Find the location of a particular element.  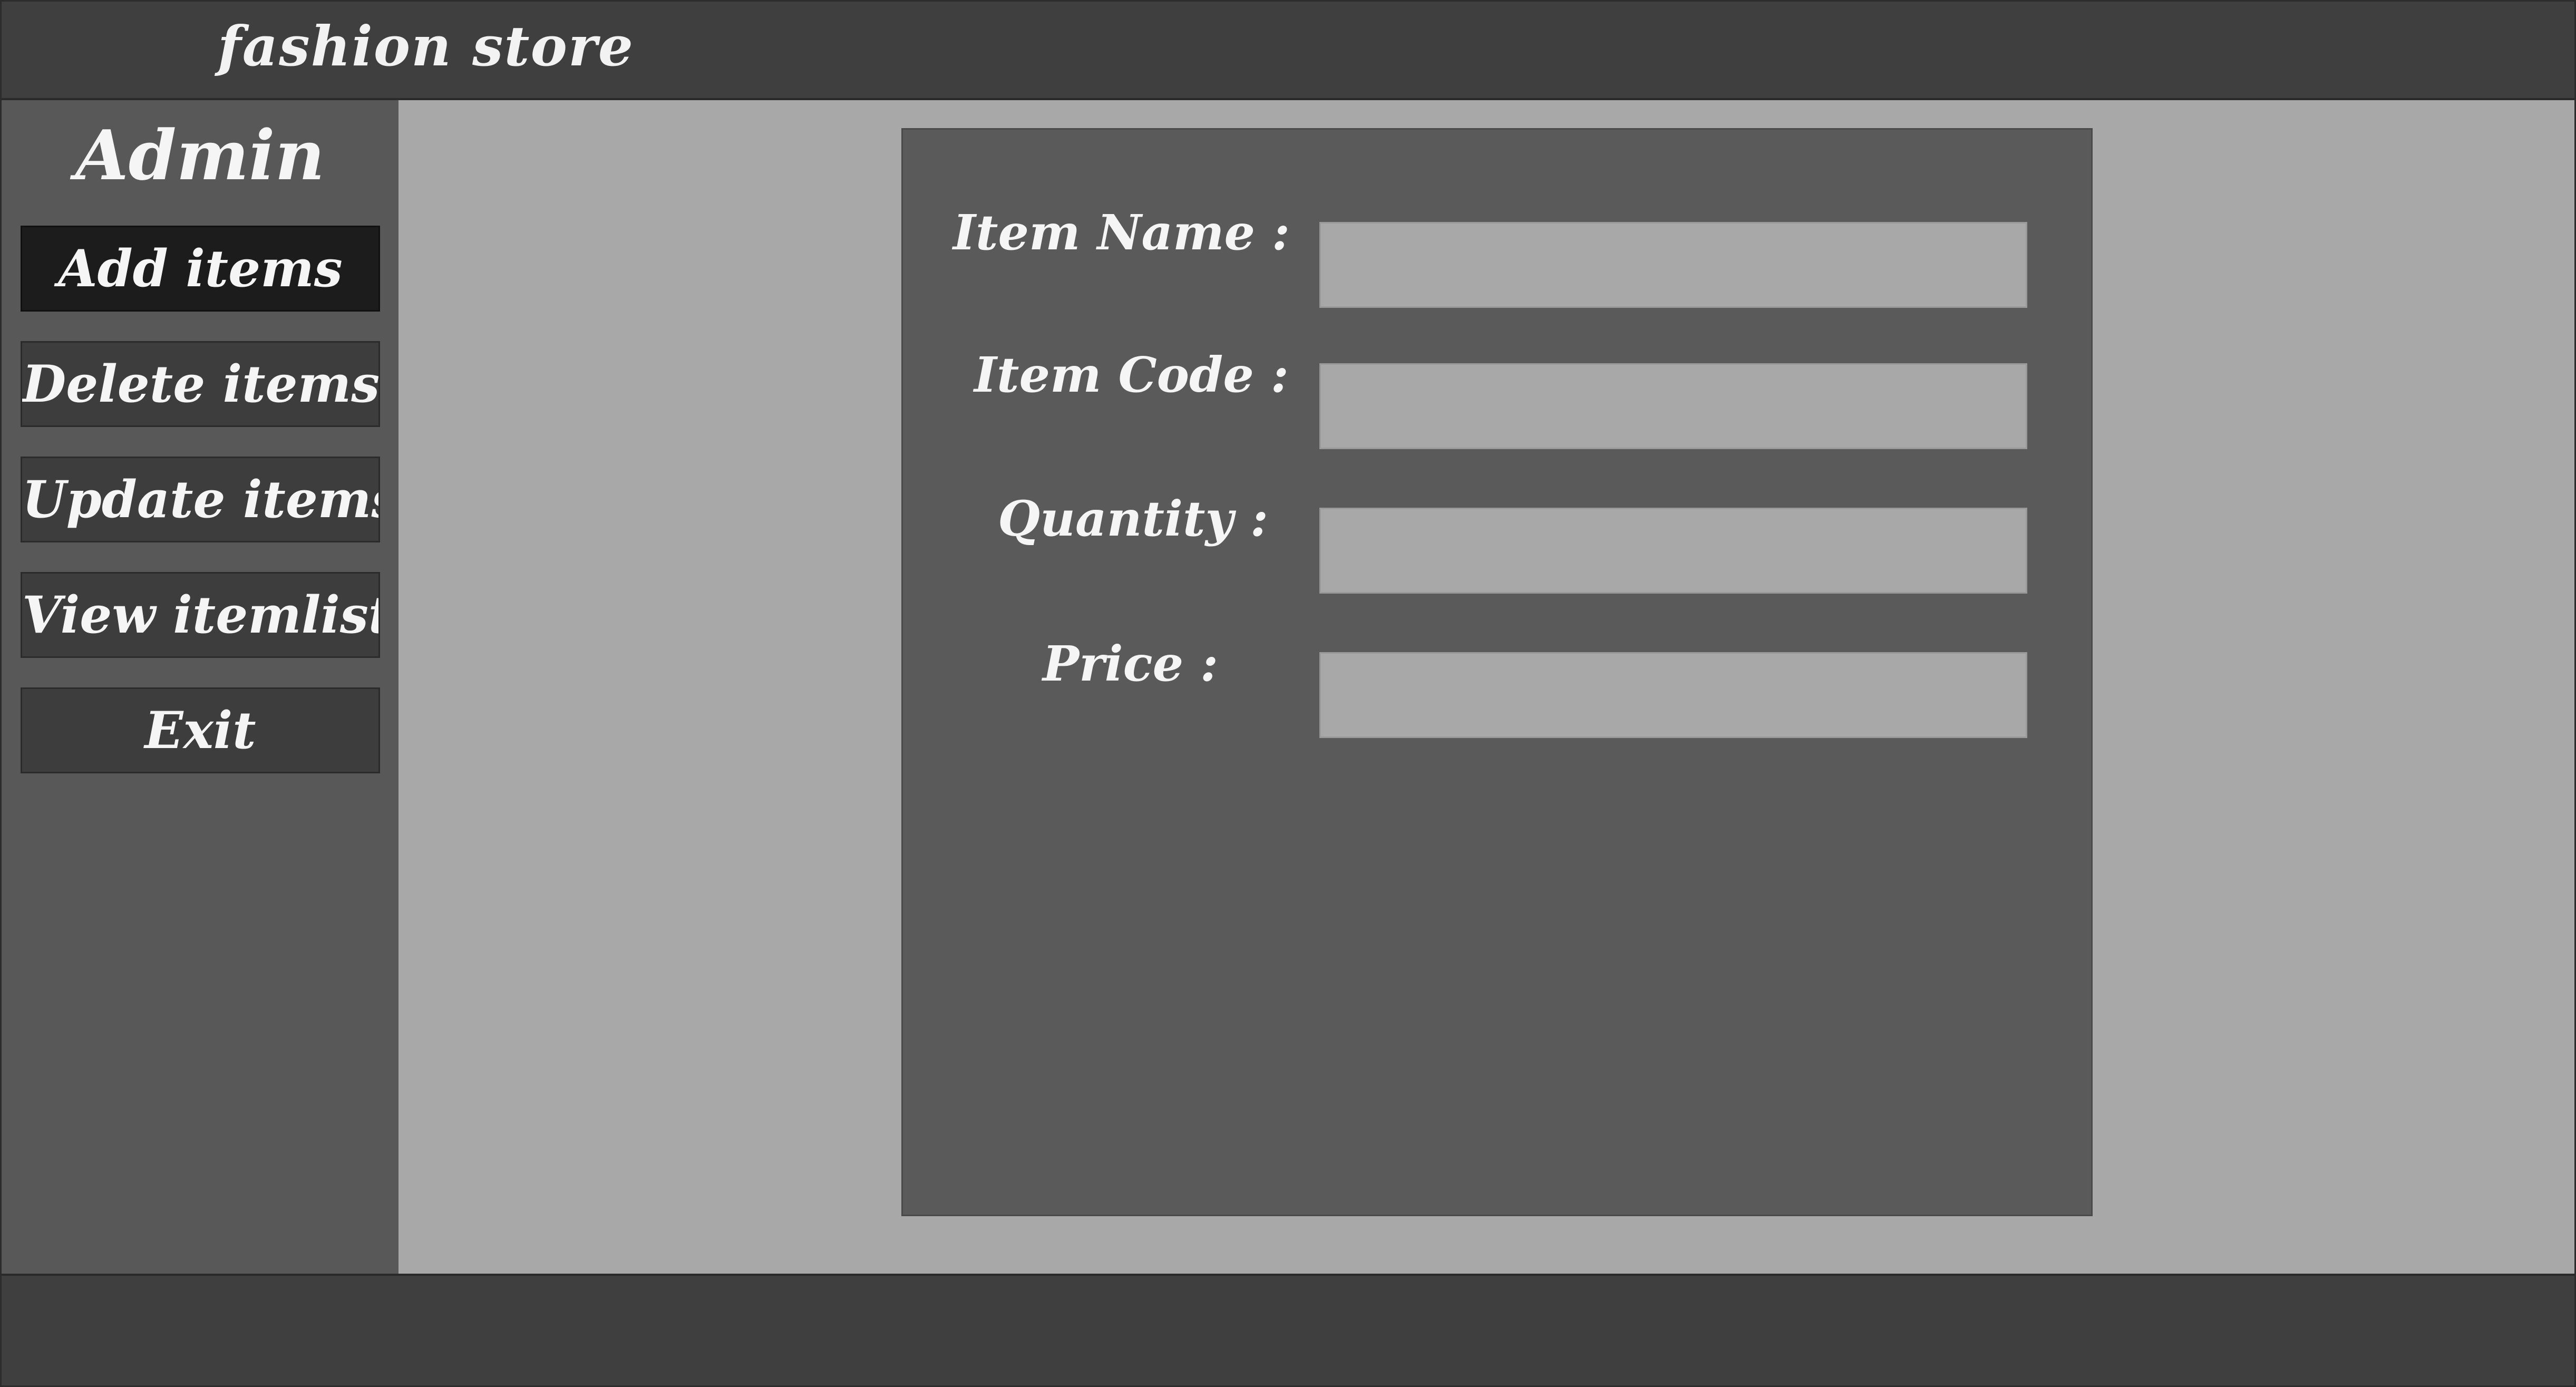

sidebar-title: Admin is located at coordinates (200, 156).